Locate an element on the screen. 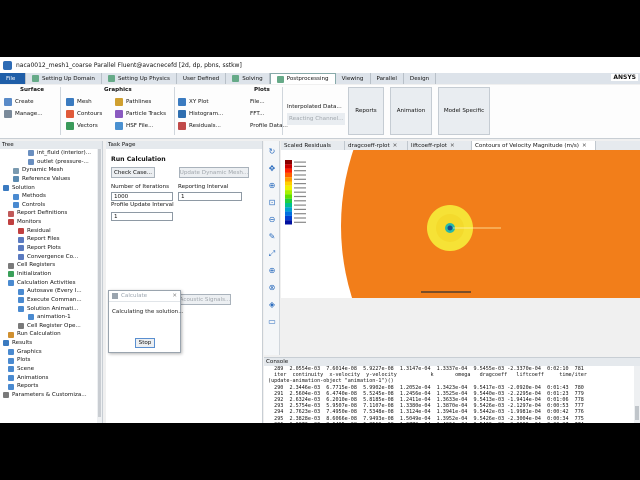  isometric-view-icon: ◈ is located at coordinates (272, 305).